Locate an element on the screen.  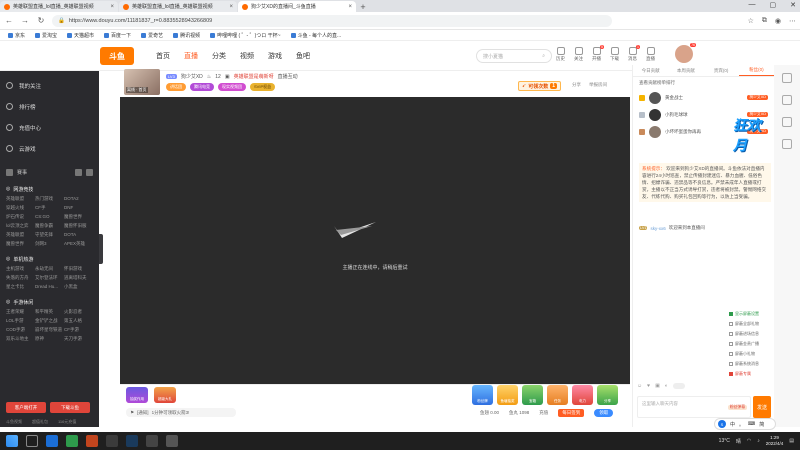
clock: 1:29 2022/4/4 is located at coordinates (775, 441).